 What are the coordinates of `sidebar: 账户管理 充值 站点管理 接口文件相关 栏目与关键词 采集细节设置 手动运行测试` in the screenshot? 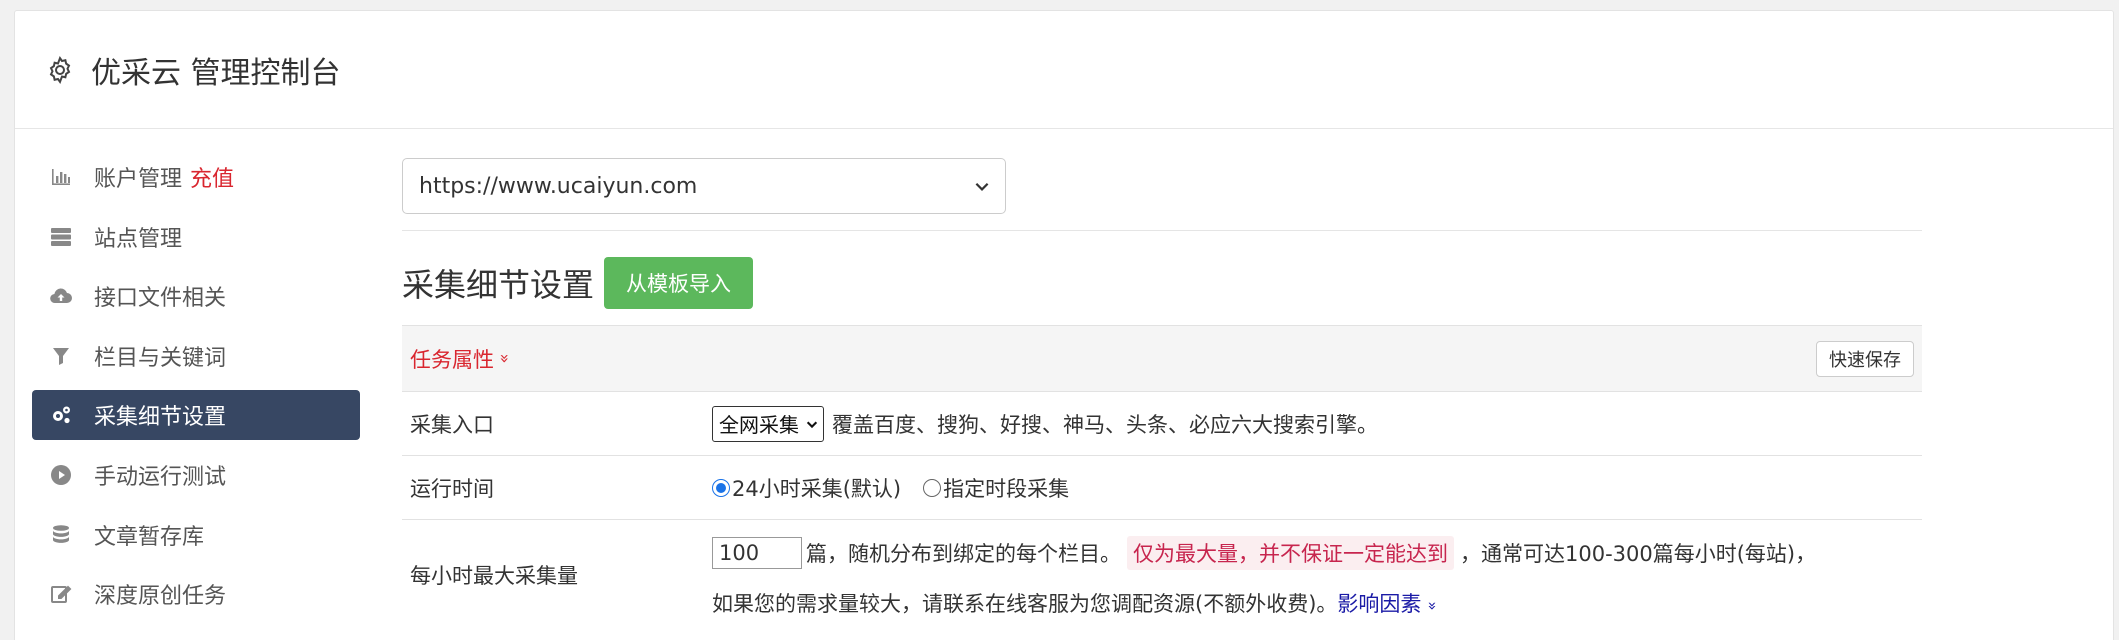 It's located at (196, 390).